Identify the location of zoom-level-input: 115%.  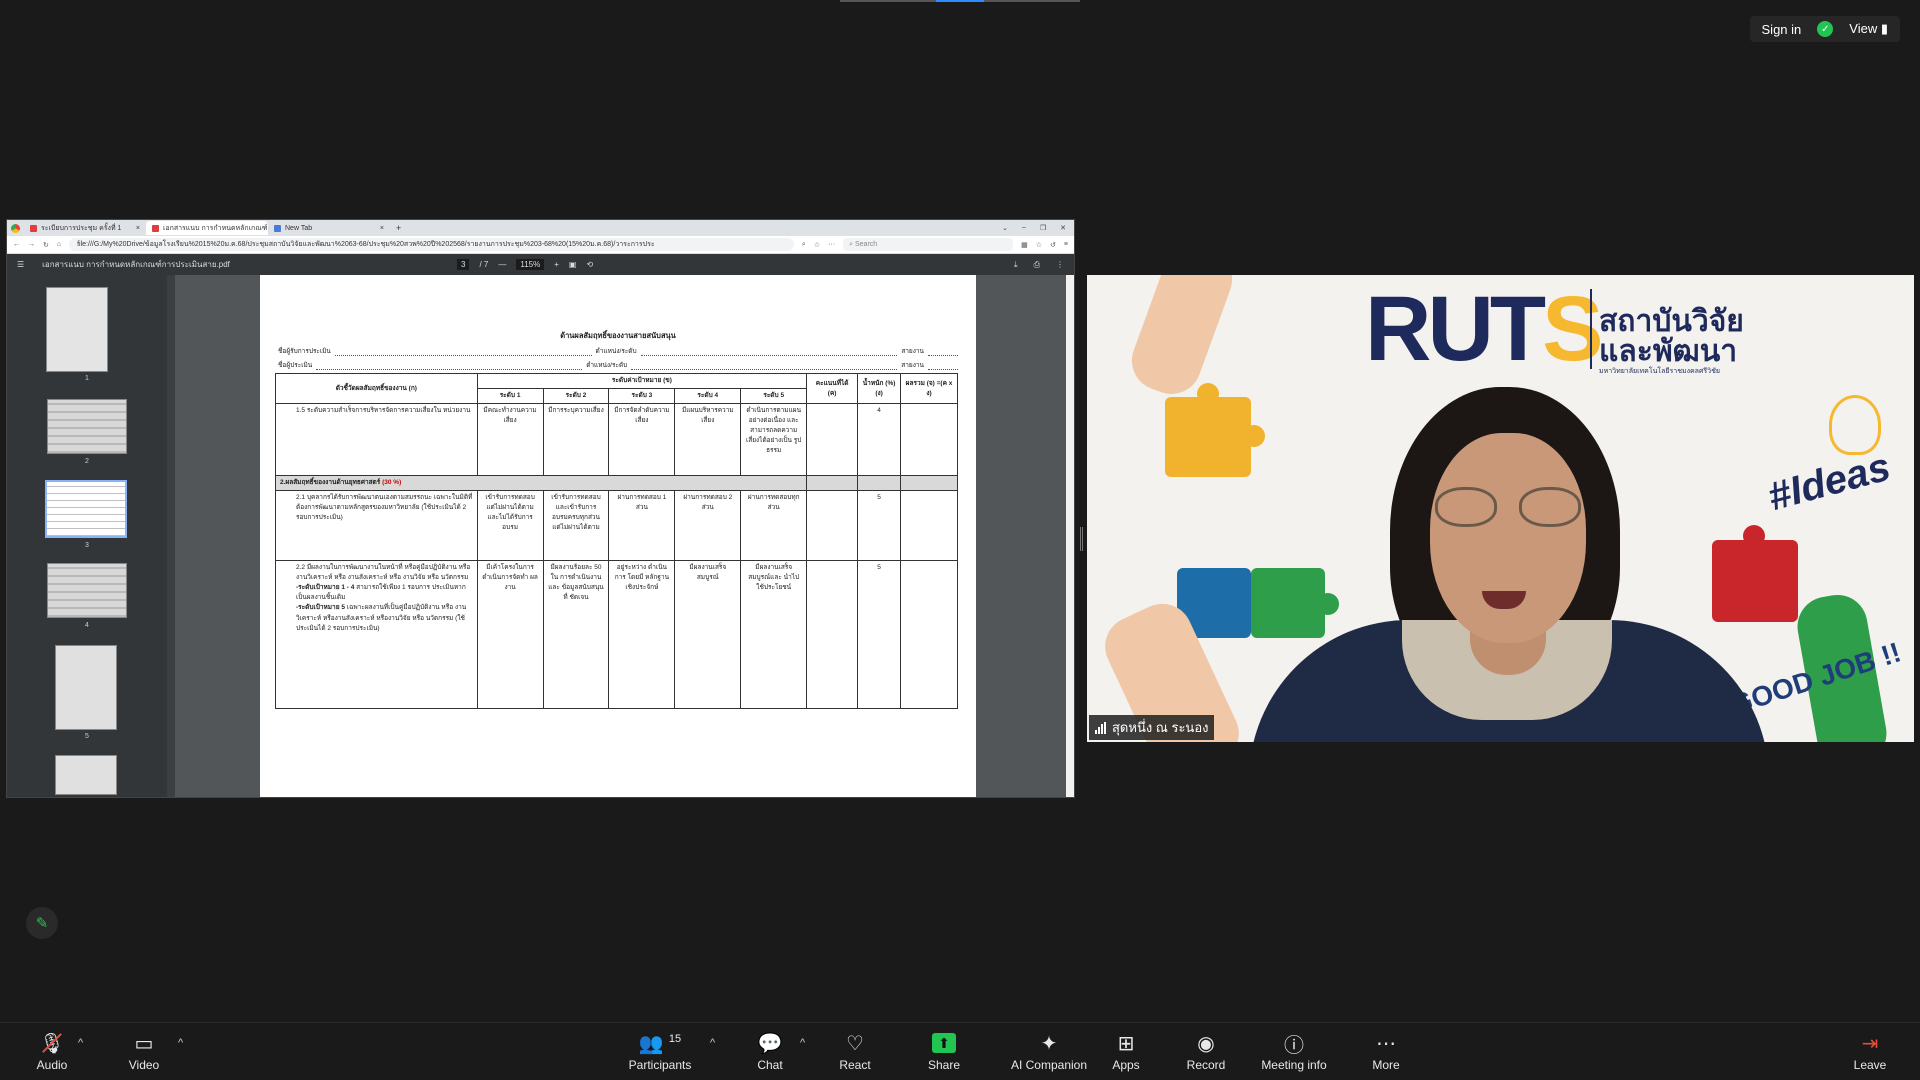
(530, 264).